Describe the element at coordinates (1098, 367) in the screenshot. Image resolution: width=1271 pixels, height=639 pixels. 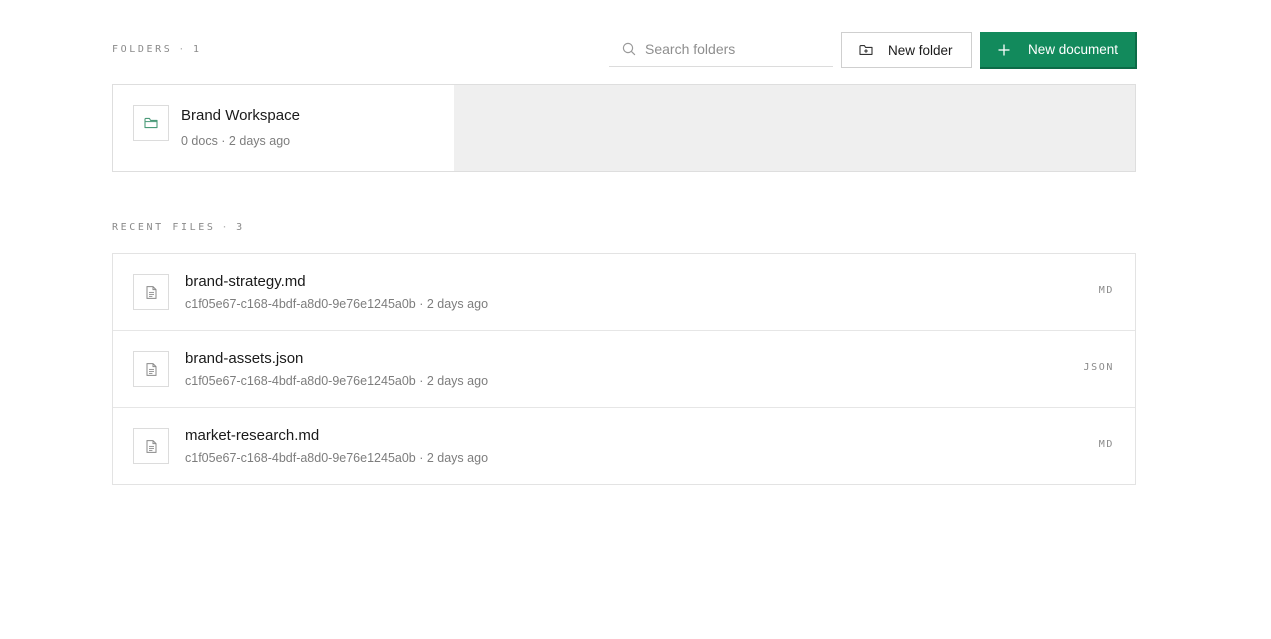
I see `file-type-badge: JSON` at that location.